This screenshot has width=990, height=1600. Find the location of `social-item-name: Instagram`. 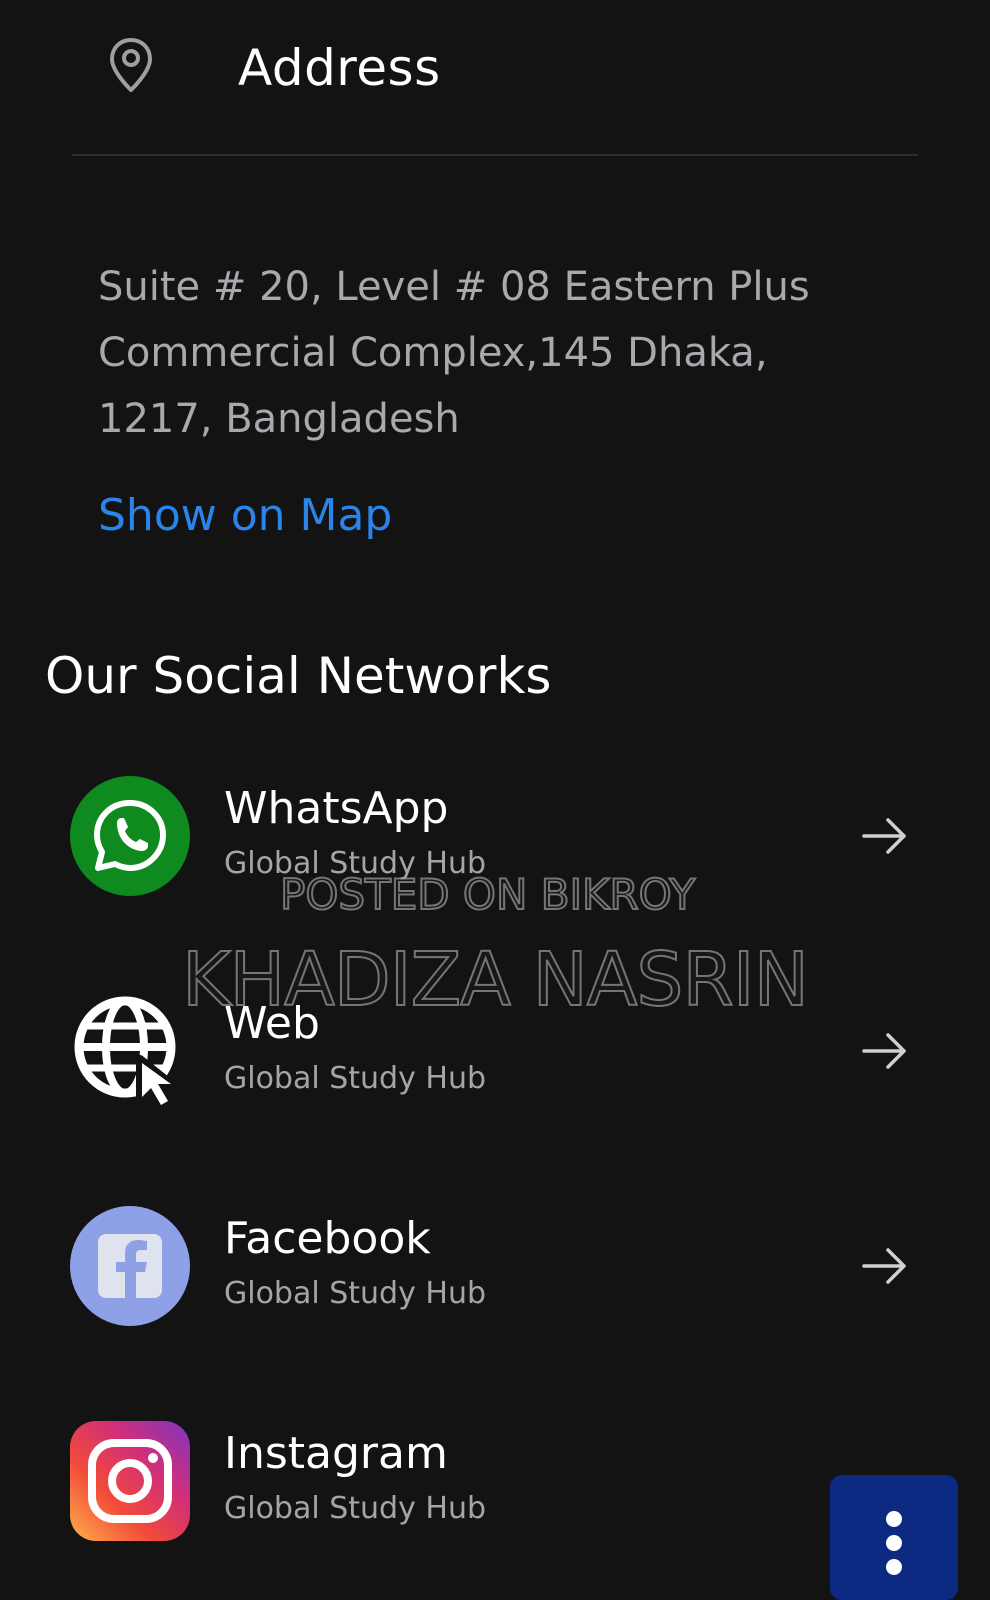

social-item-name: Instagram is located at coordinates (336, 1453).